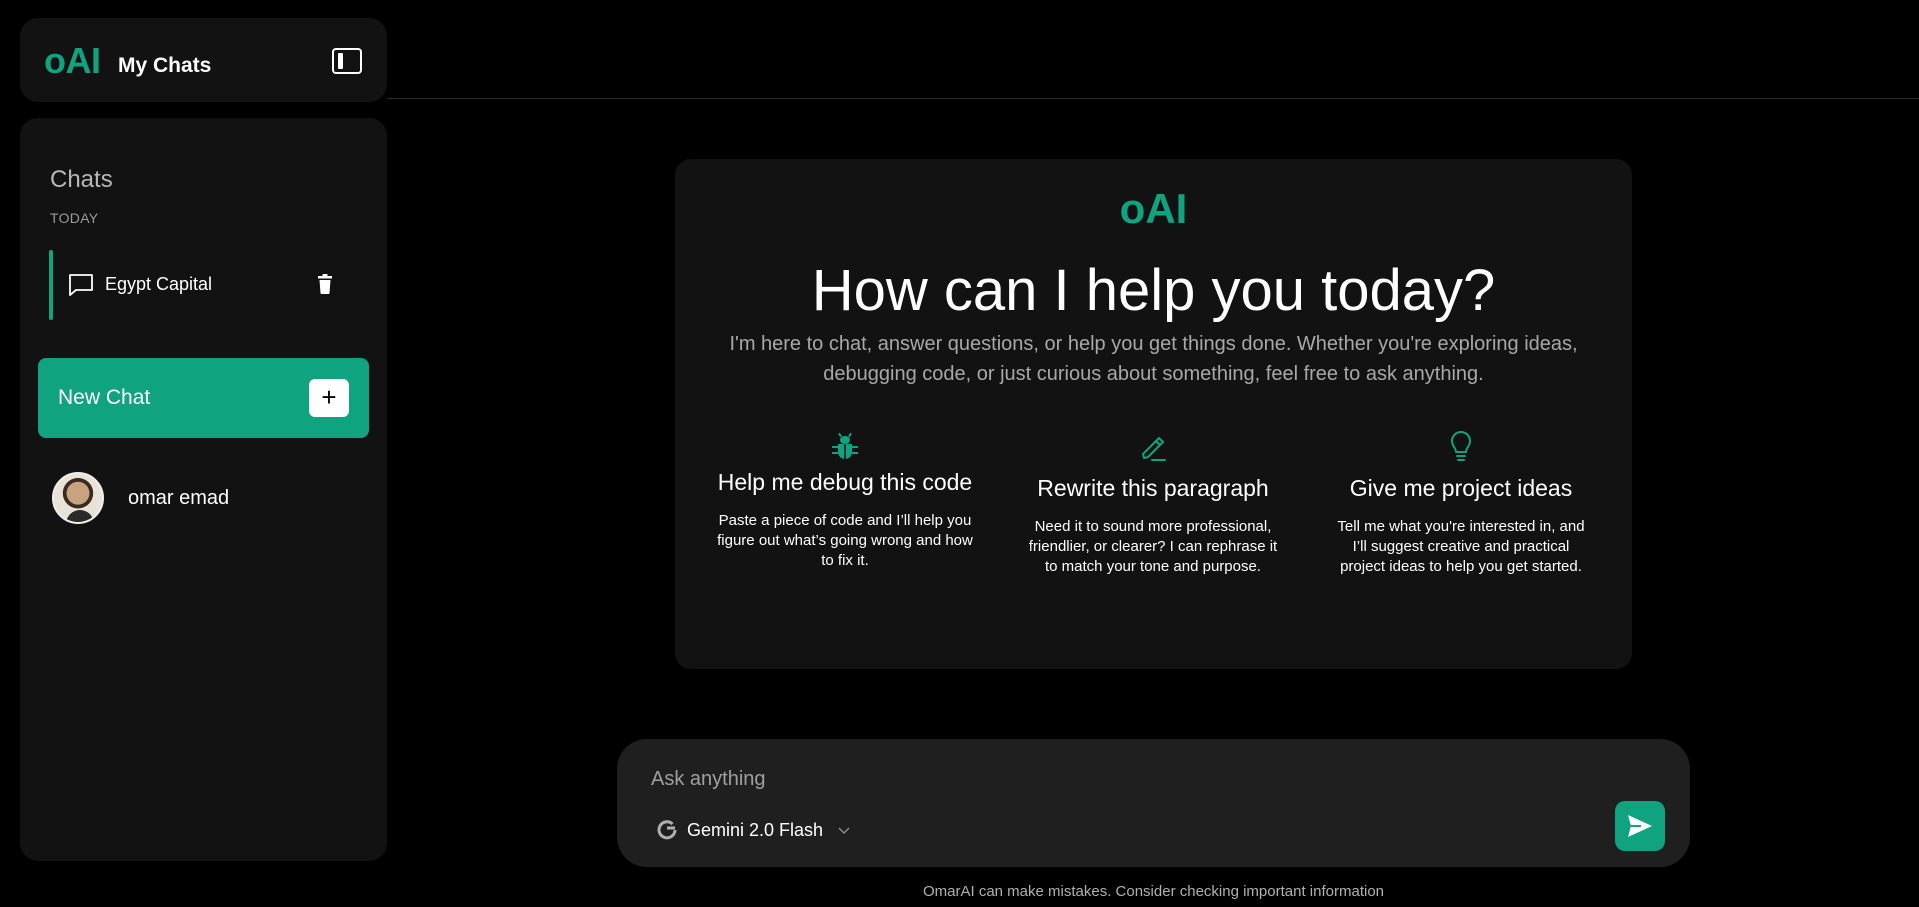  I want to click on user-profile: omar emad, so click(212, 498).